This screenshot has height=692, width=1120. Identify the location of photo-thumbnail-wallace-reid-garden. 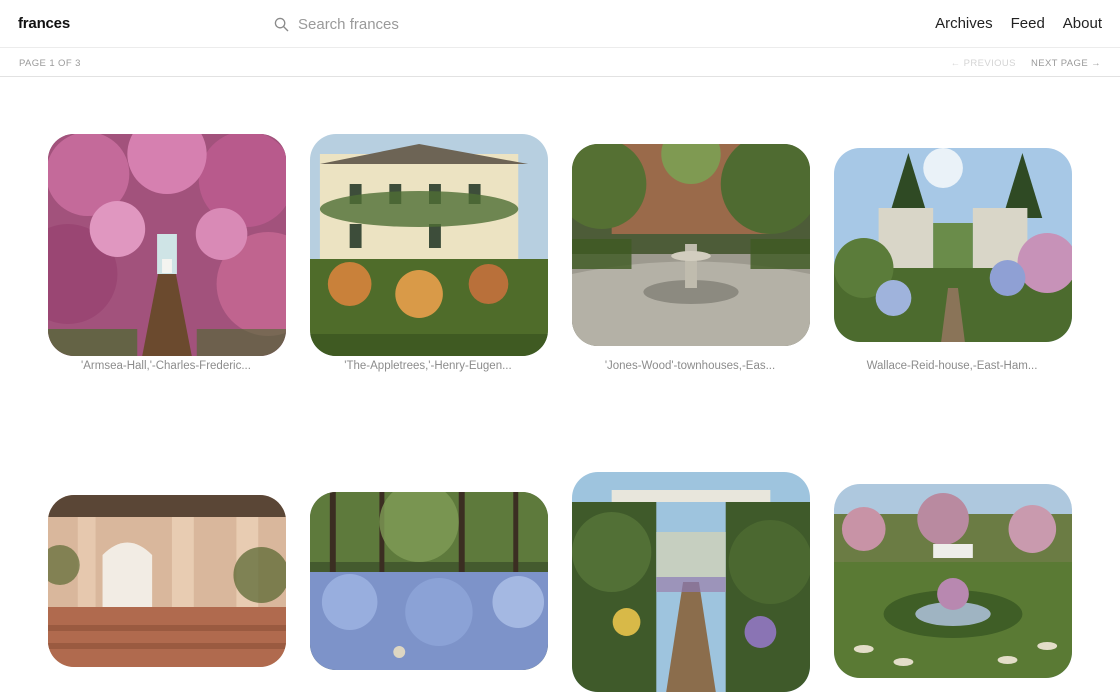
(953, 245).